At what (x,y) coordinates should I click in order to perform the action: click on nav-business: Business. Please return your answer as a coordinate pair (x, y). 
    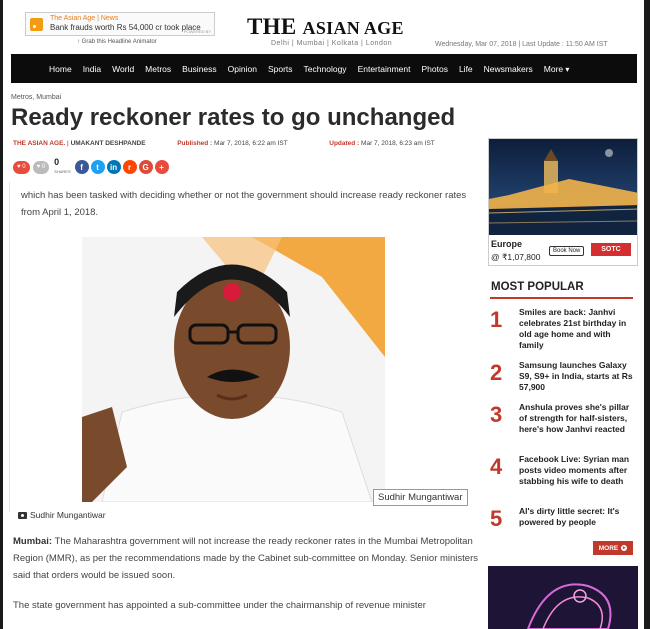
    Looking at the image, I should click on (199, 69).